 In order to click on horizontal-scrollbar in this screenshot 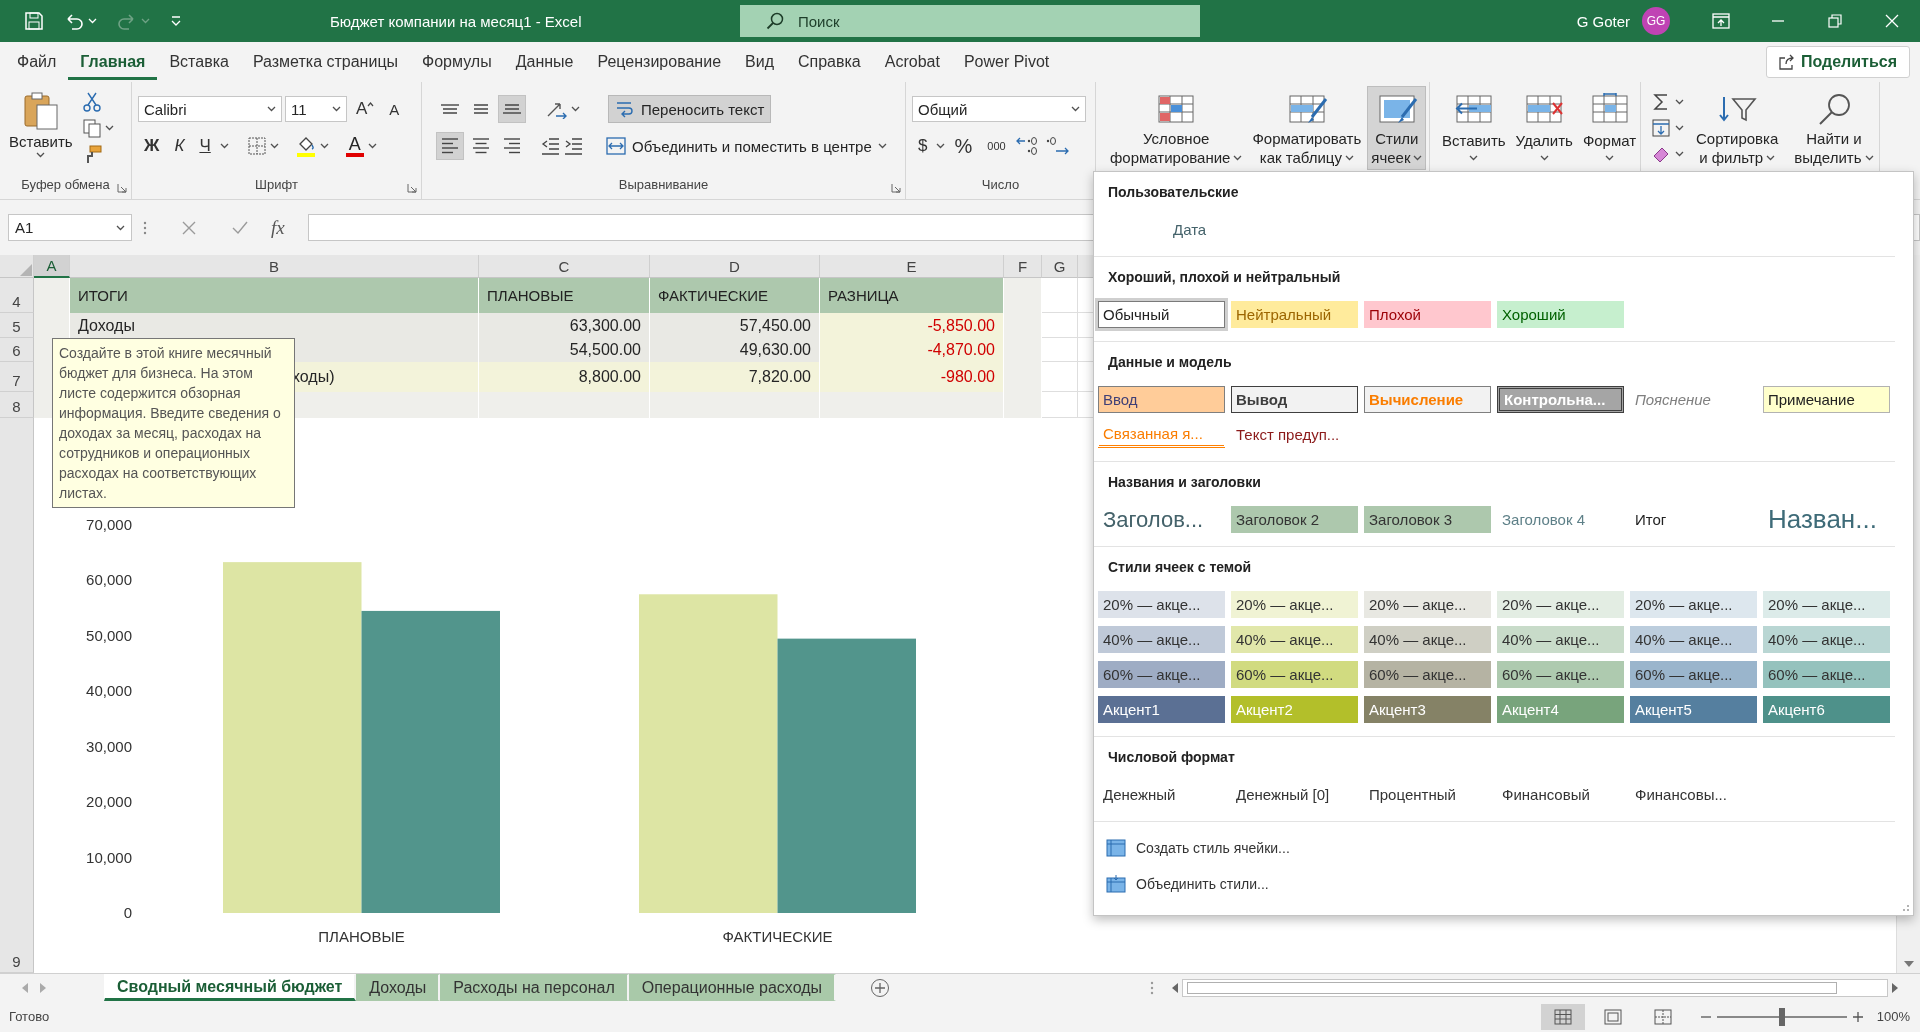, I will do `click(1535, 987)`.